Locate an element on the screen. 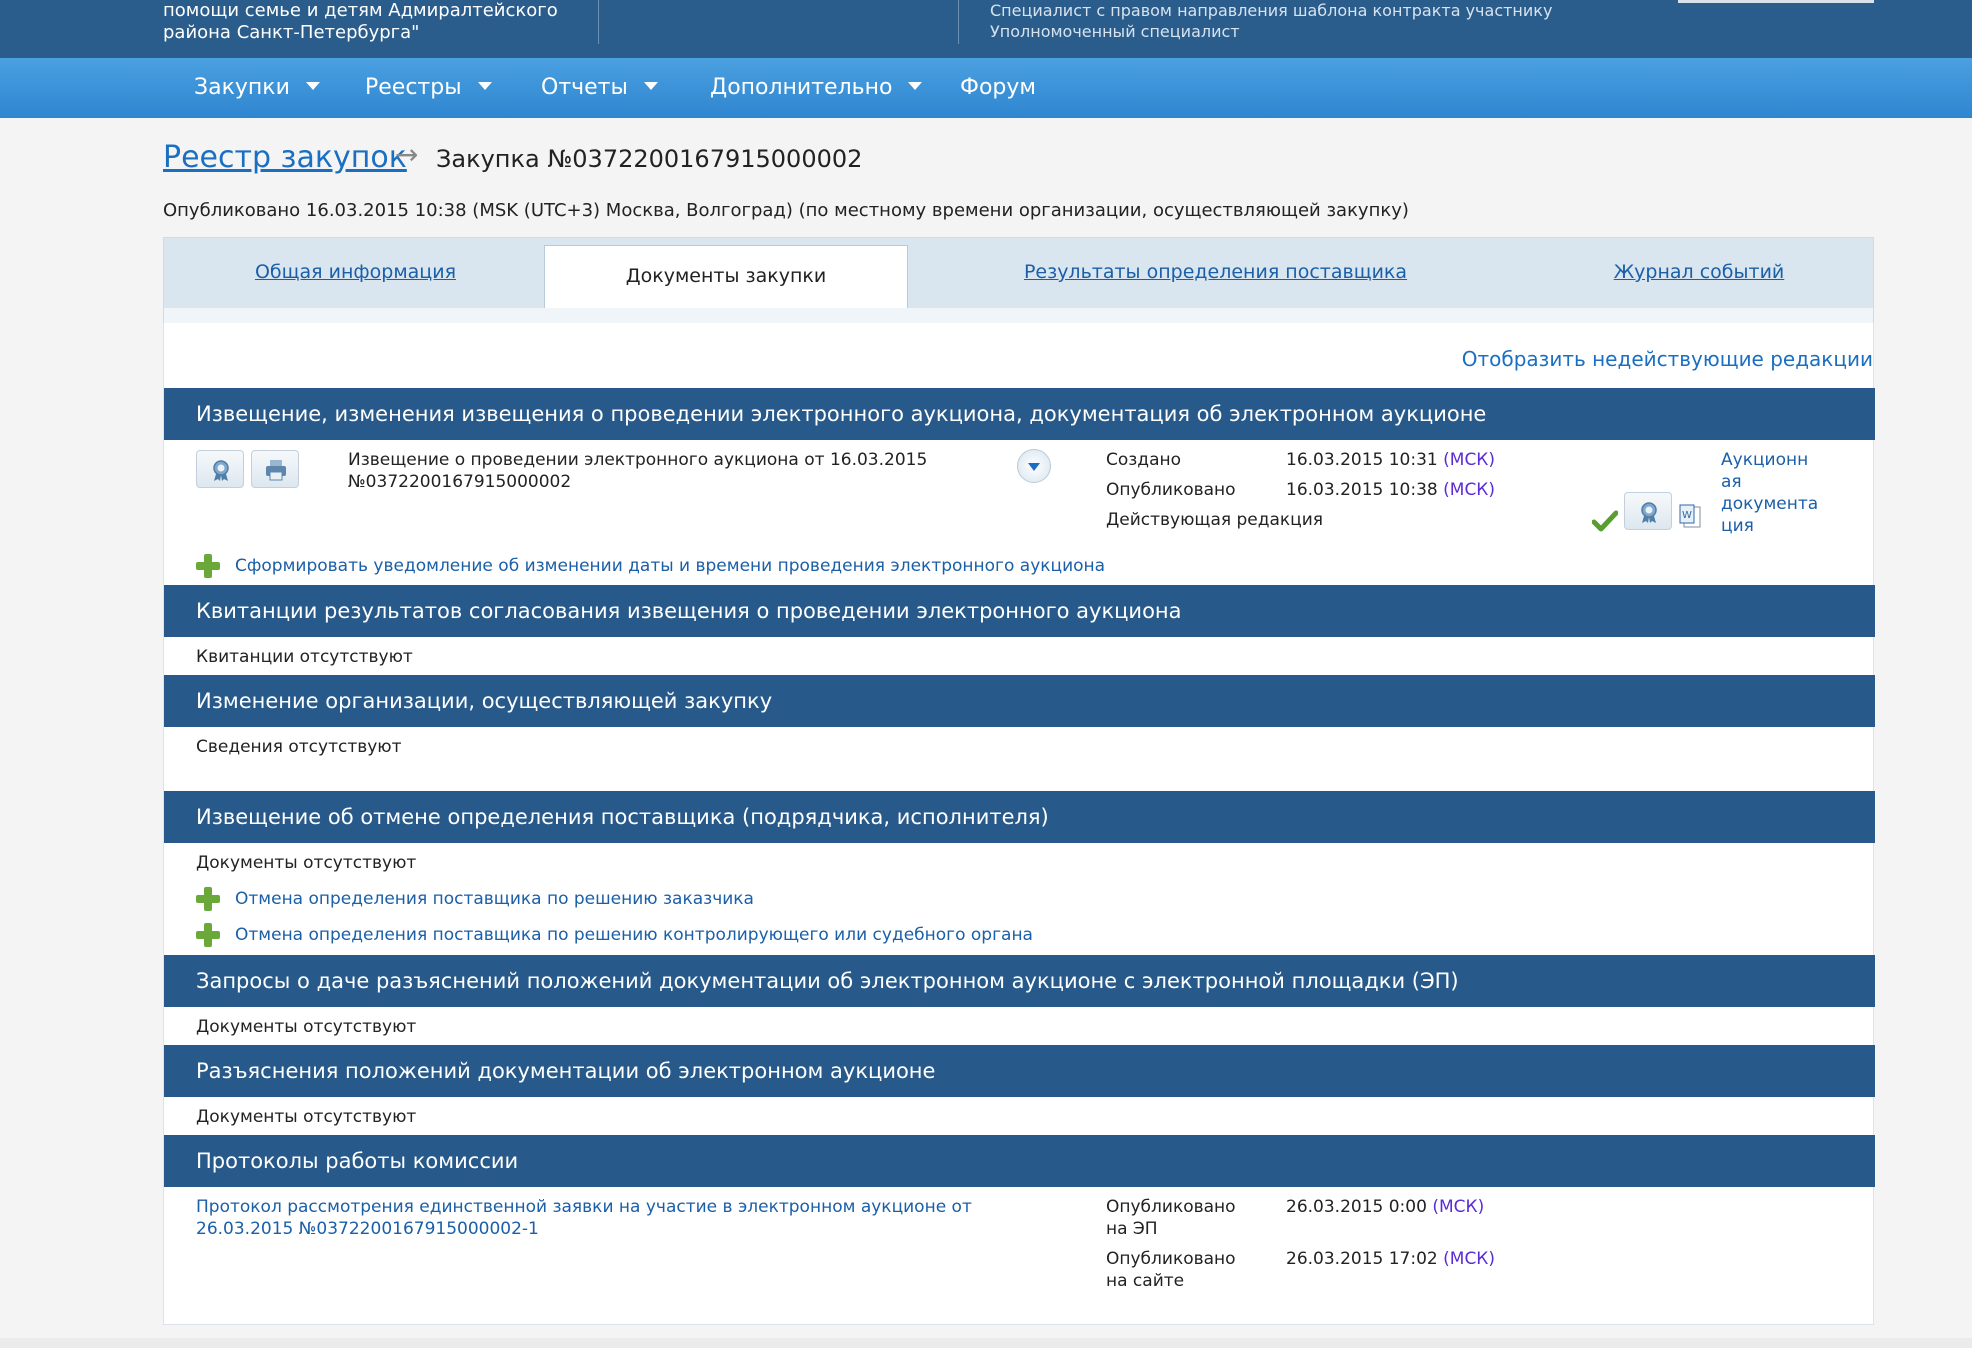  published-site-label-line2: на сайте is located at coordinates (1145, 1281).